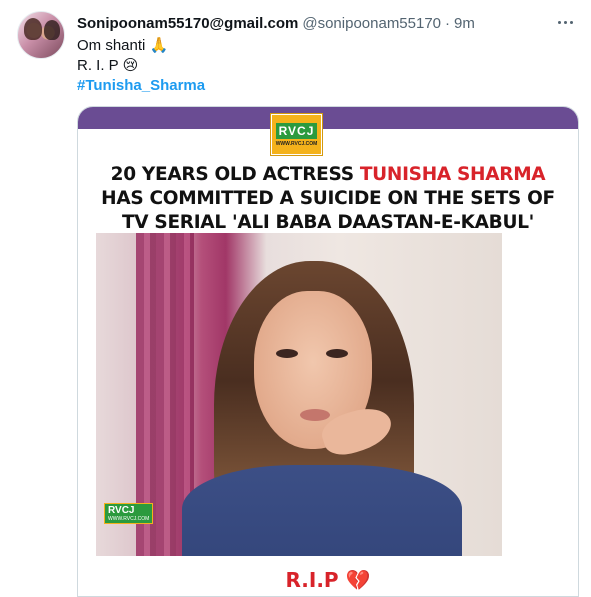 Image resolution: width=591 pixels, height=597 pixels. Describe the element at coordinates (452, 174) in the screenshot. I see `headline-highlight: TUNISHA SHARMA` at that location.